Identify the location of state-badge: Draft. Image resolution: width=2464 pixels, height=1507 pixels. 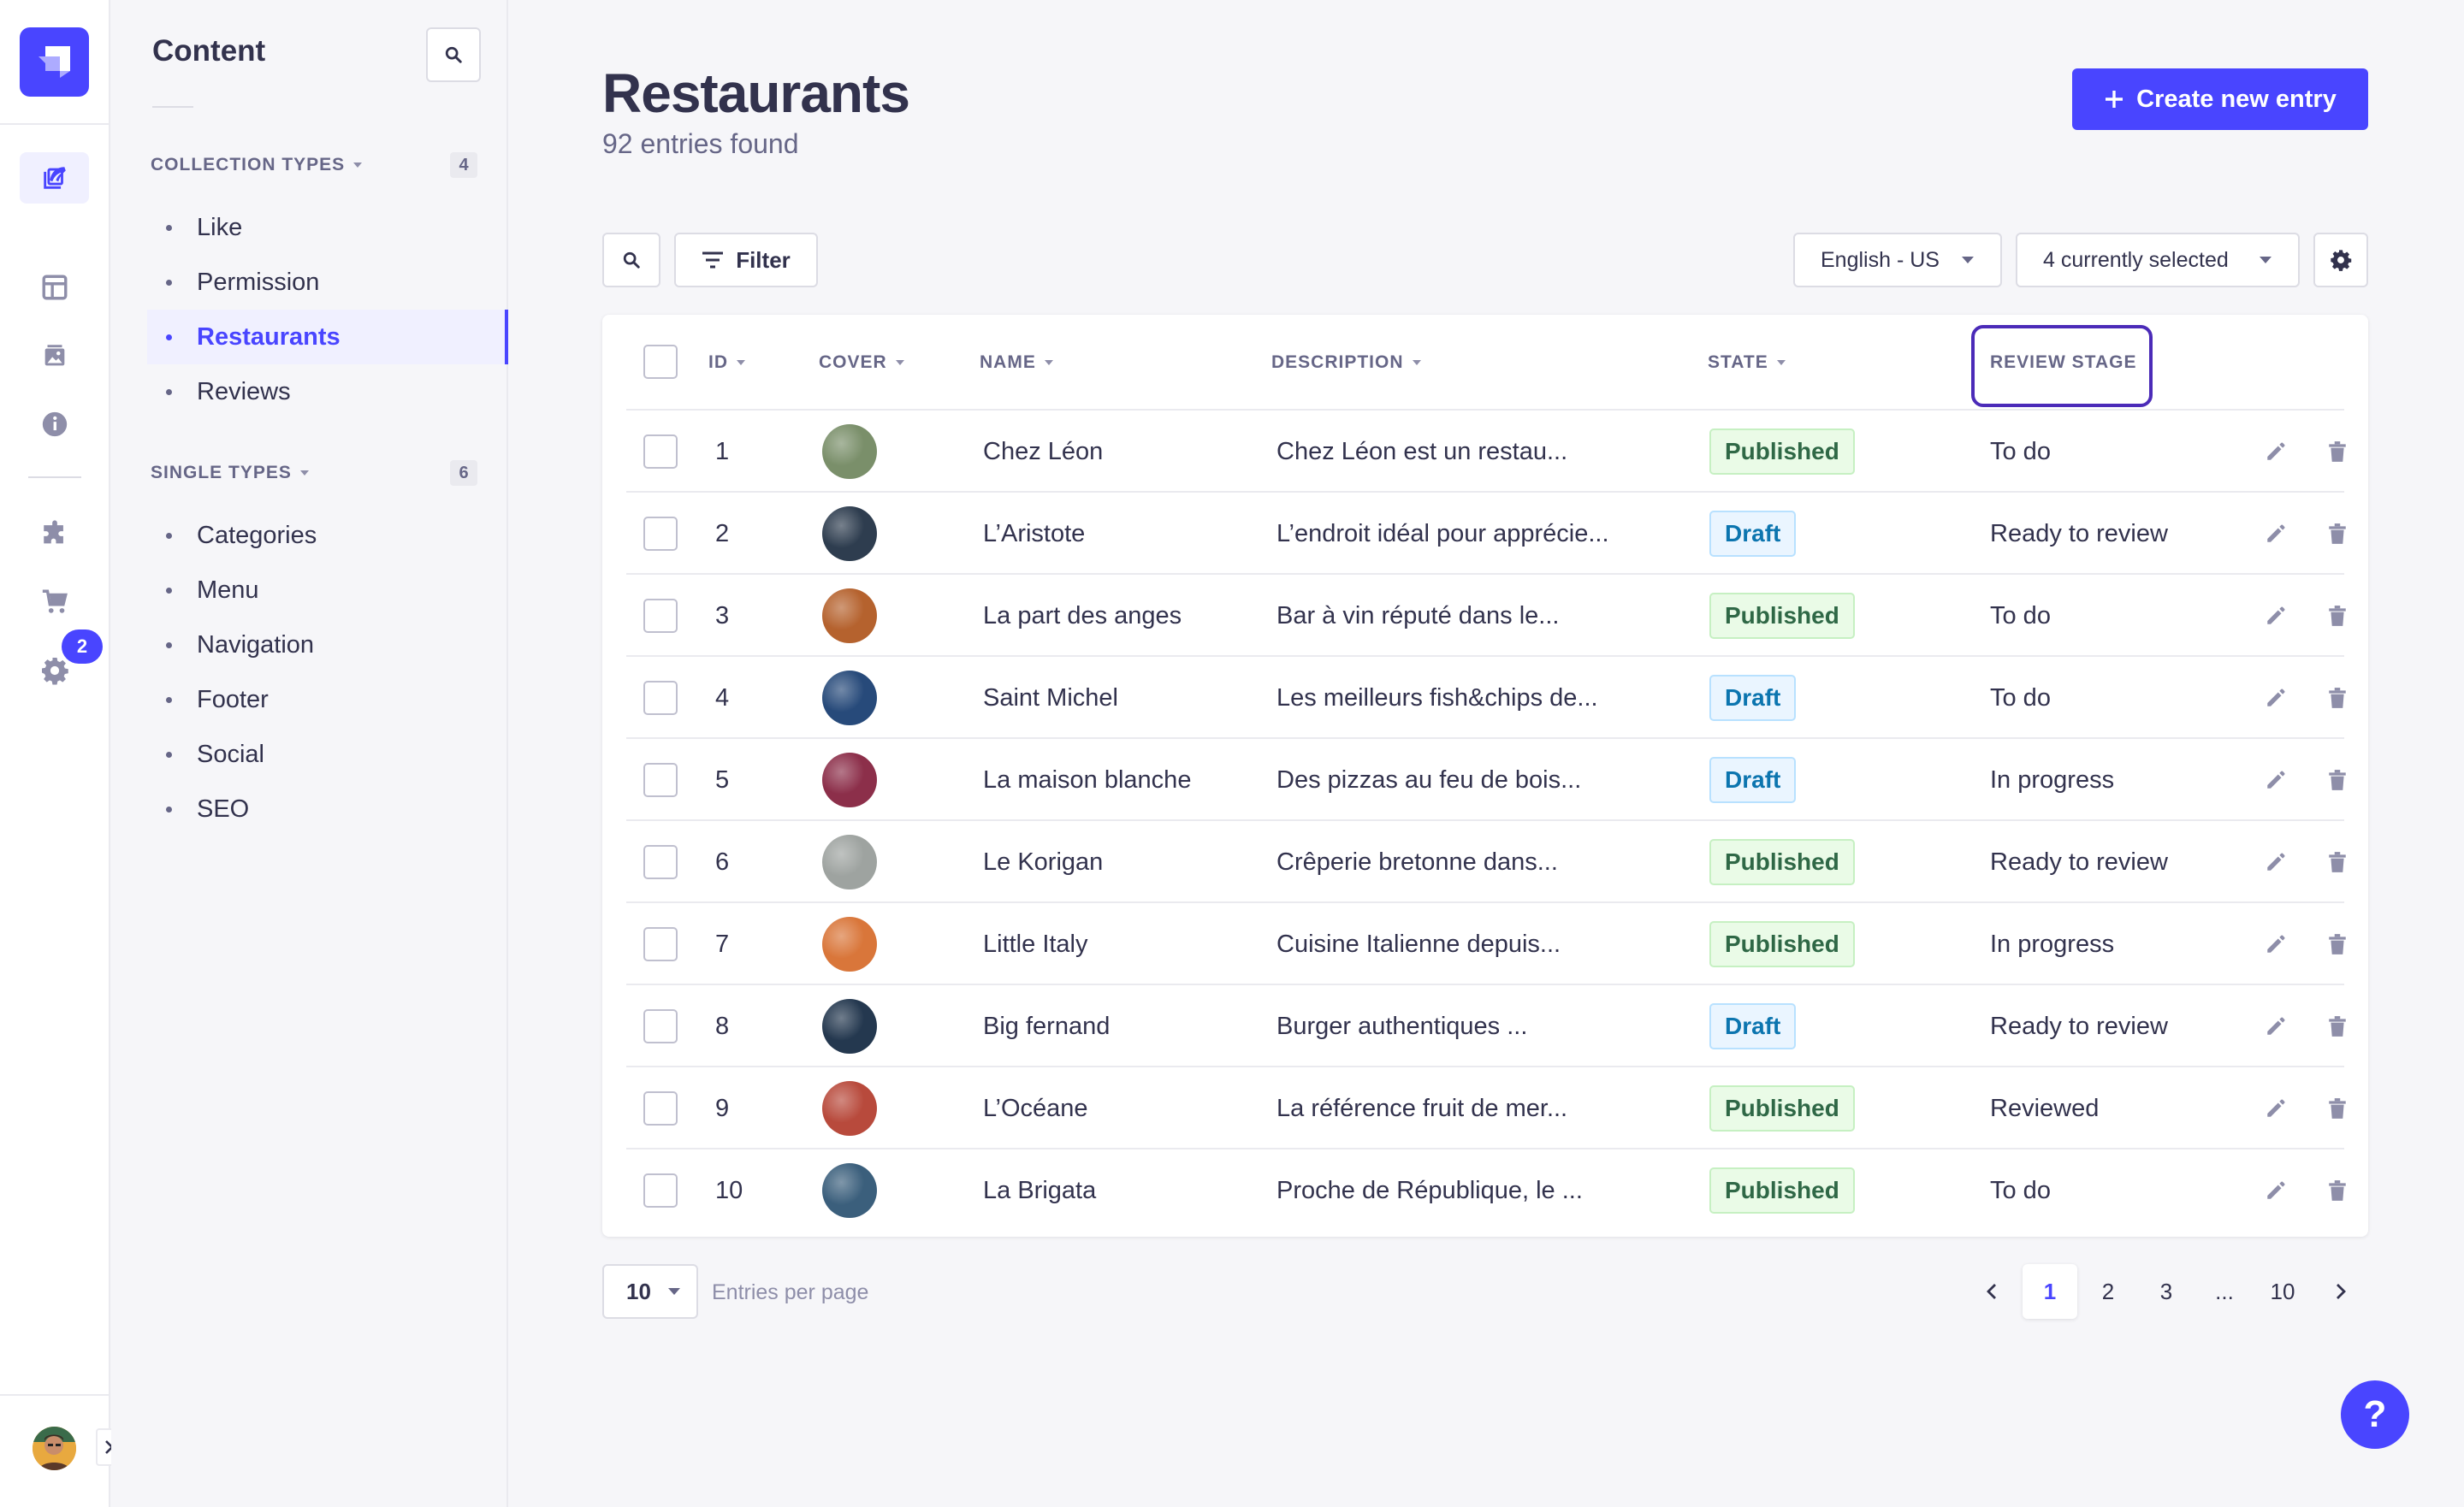
(1753, 780).